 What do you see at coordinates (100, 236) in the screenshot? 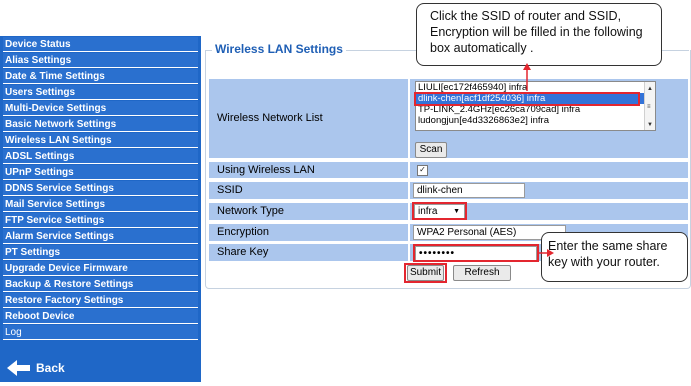
I see `sidebar-item-alarm-service-settings: Alarm Service Settings` at bounding box center [100, 236].